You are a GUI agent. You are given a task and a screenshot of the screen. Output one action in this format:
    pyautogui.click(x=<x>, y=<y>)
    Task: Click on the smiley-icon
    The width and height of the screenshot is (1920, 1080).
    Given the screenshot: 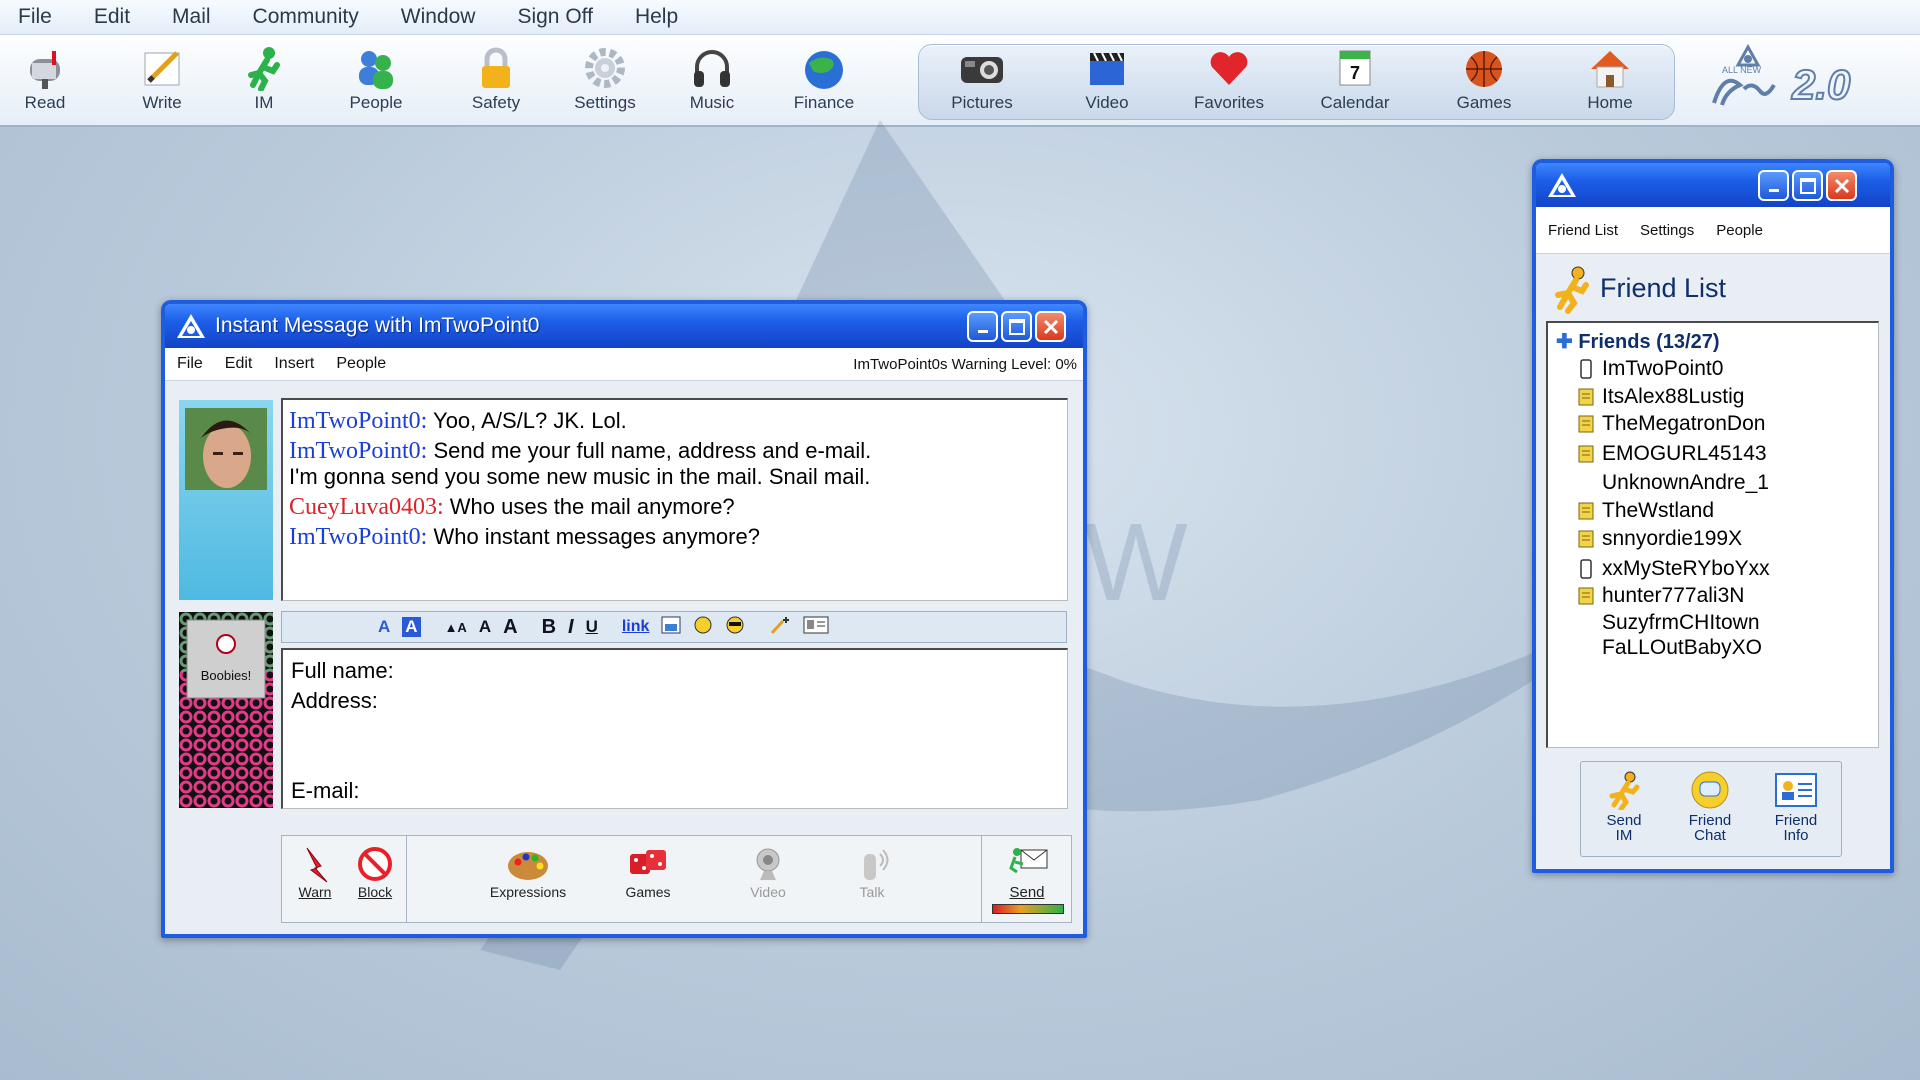 What is the action you would take?
    pyautogui.click(x=703, y=624)
    